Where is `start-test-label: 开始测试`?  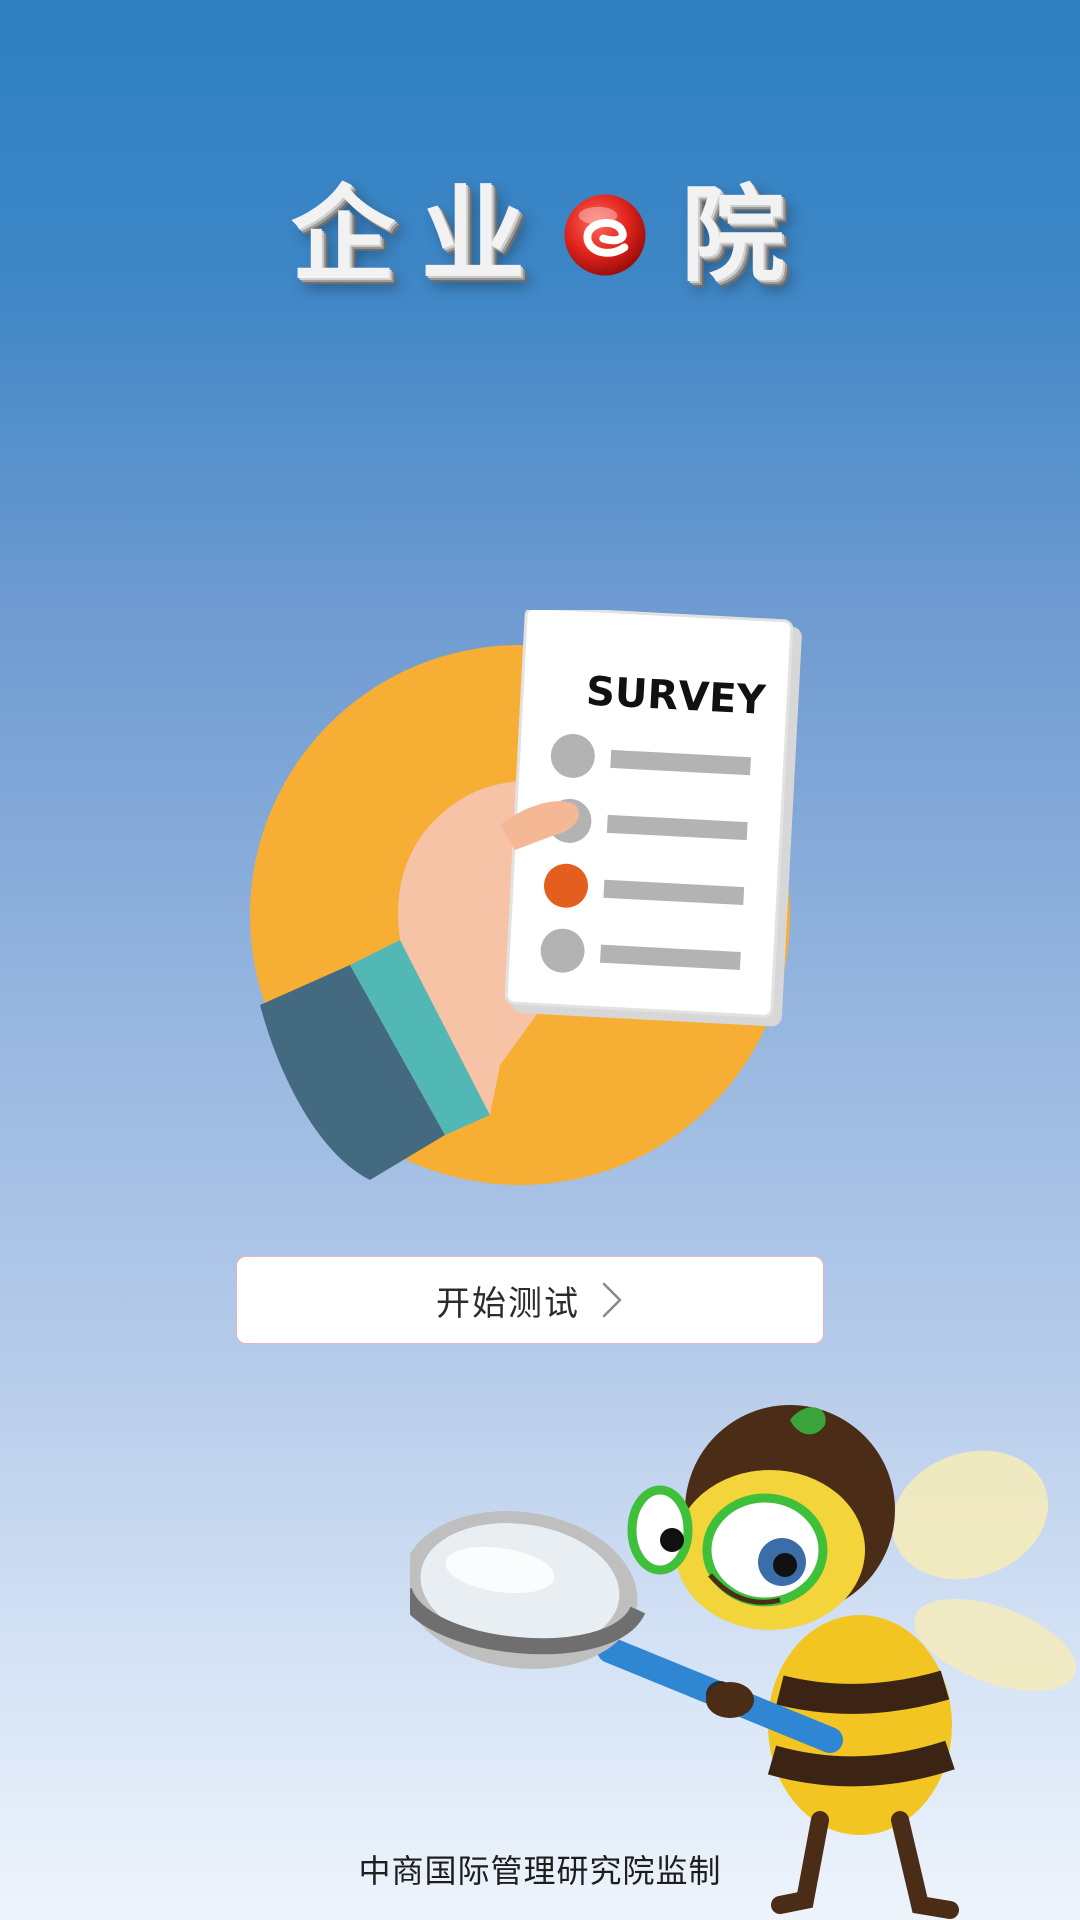 start-test-label: 开始测试 is located at coordinates (508, 1303).